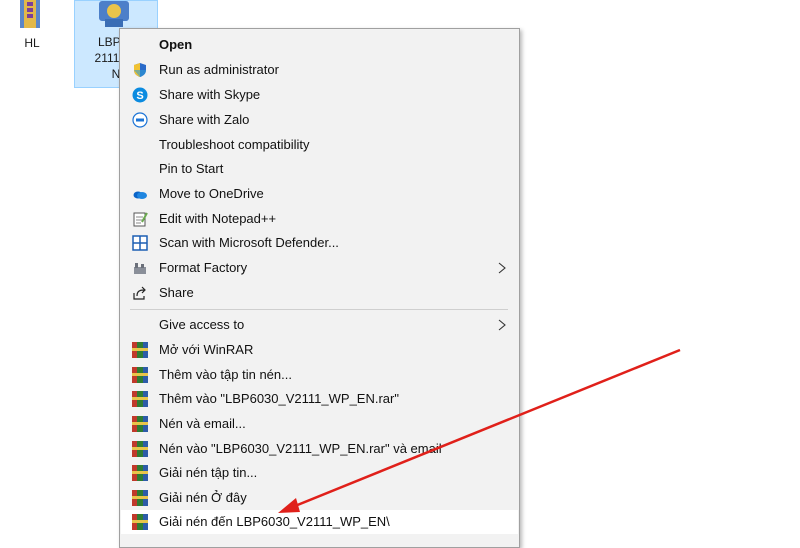 This screenshot has height=548, width=800. What do you see at coordinates (206, 349) in the screenshot?
I see `menu-item-label: Mở với WinRAR` at bounding box center [206, 349].